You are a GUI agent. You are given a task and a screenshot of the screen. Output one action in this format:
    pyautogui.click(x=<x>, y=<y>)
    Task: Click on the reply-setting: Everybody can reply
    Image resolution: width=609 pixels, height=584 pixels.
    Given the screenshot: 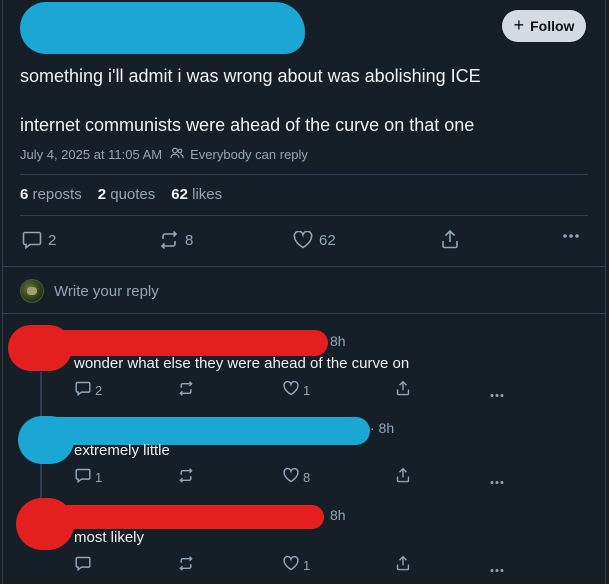 What is the action you would take?
    pyautogui.click(x=249, y=154)
    